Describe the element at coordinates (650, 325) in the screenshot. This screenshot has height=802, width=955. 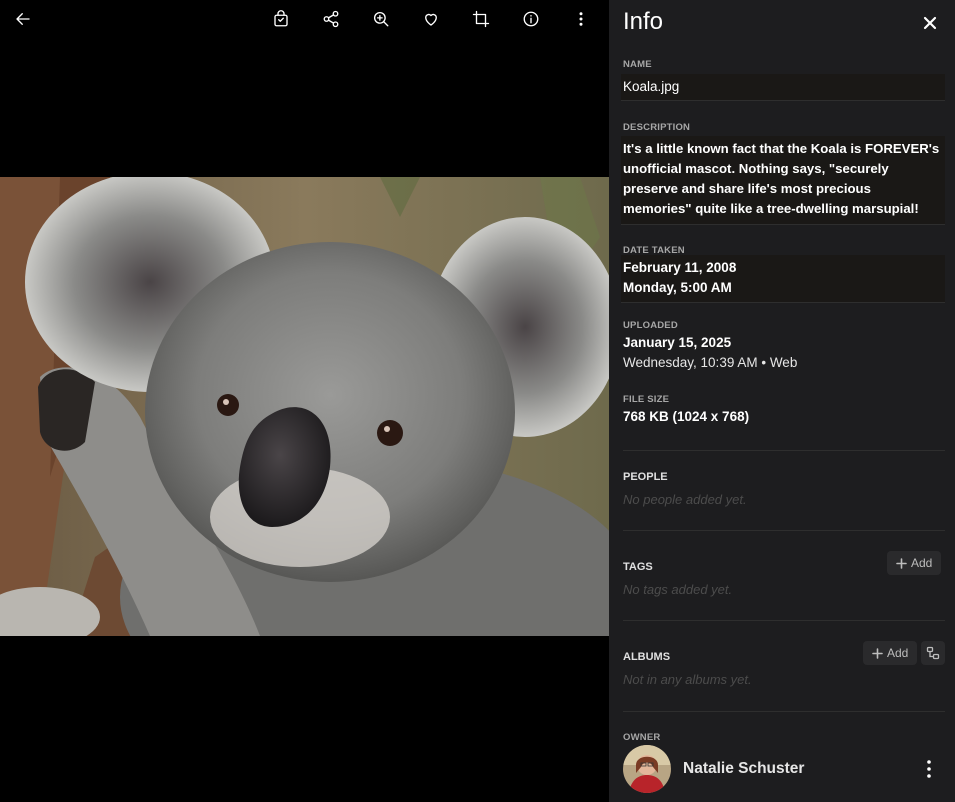
I see `uploaded-label: UPLOADED` at that location.